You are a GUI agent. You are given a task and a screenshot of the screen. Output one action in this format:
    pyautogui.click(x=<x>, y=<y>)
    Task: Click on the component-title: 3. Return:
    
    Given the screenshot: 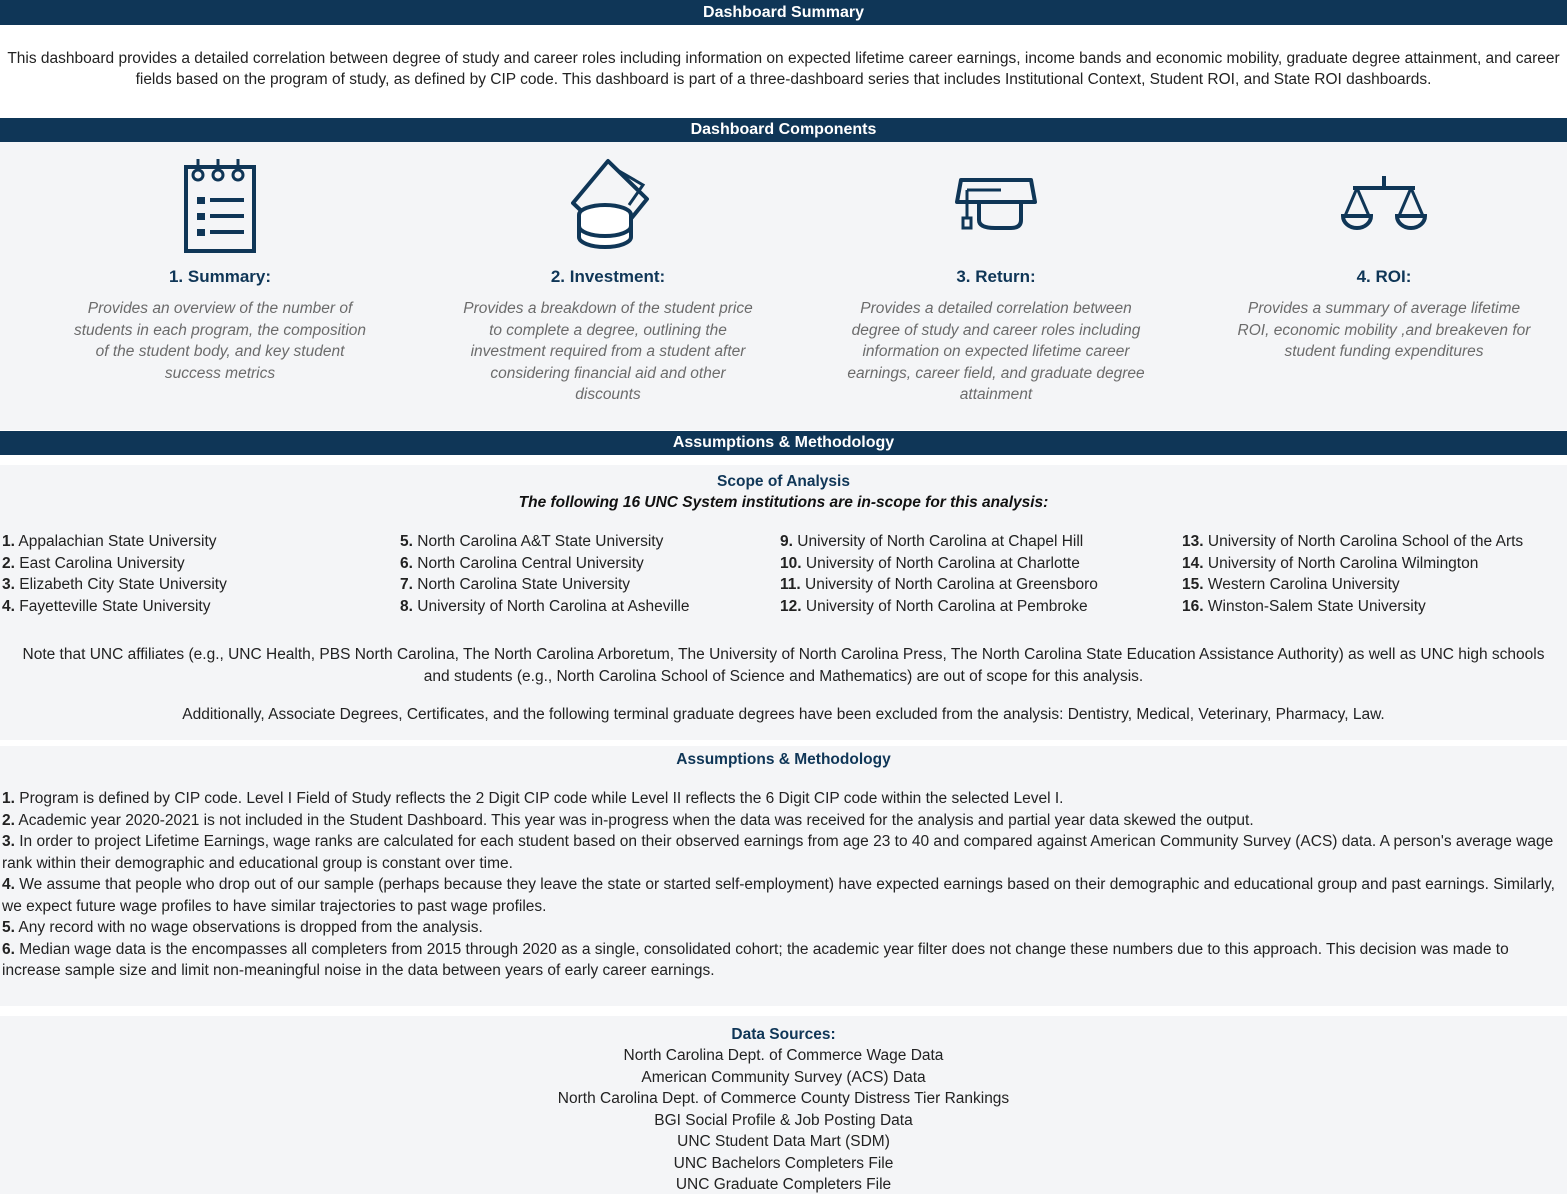 What is the action you would take?
    pyautogui.click(x=996, y=276)
    